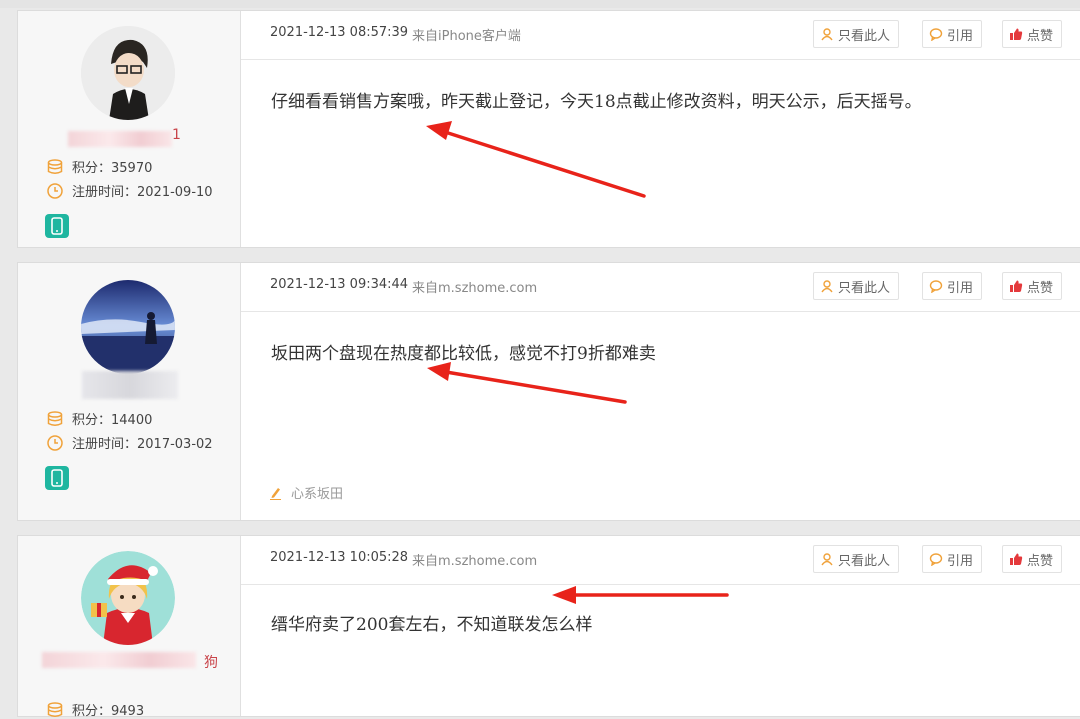 The width and height of the screenshot is (1080, 719). What do you see at coordinates (129, 129) in the screenshot?
I see `user-sidebar: 1 积分：35970 注册时间：2021-09-10` at bounding box center [129, 129].